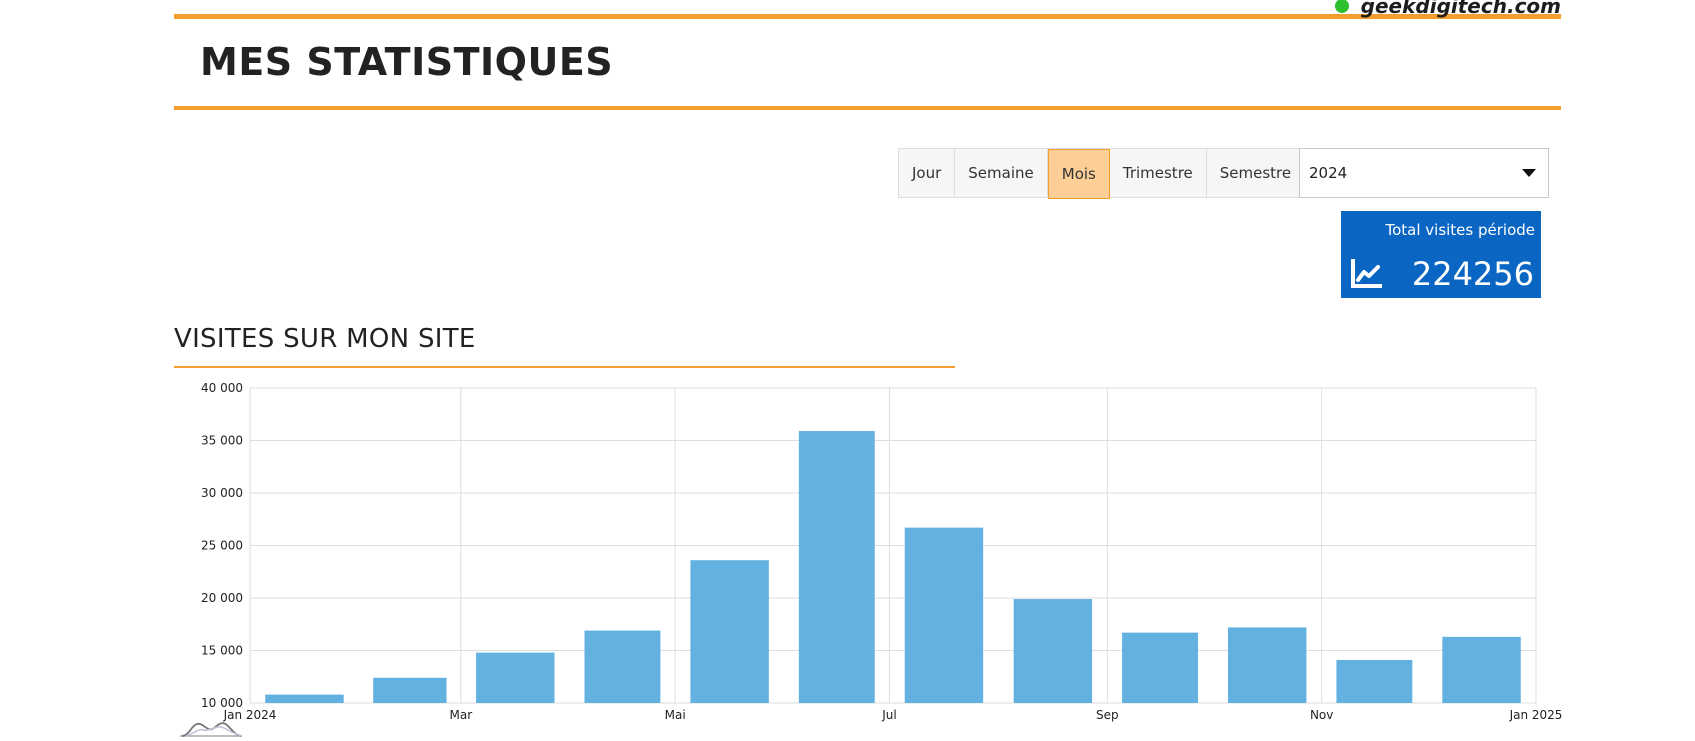  What do you see at coordinates (222, 598) in the screenshot?
I see `y-tick-label: 20 000` at bounding box center [222, 598].